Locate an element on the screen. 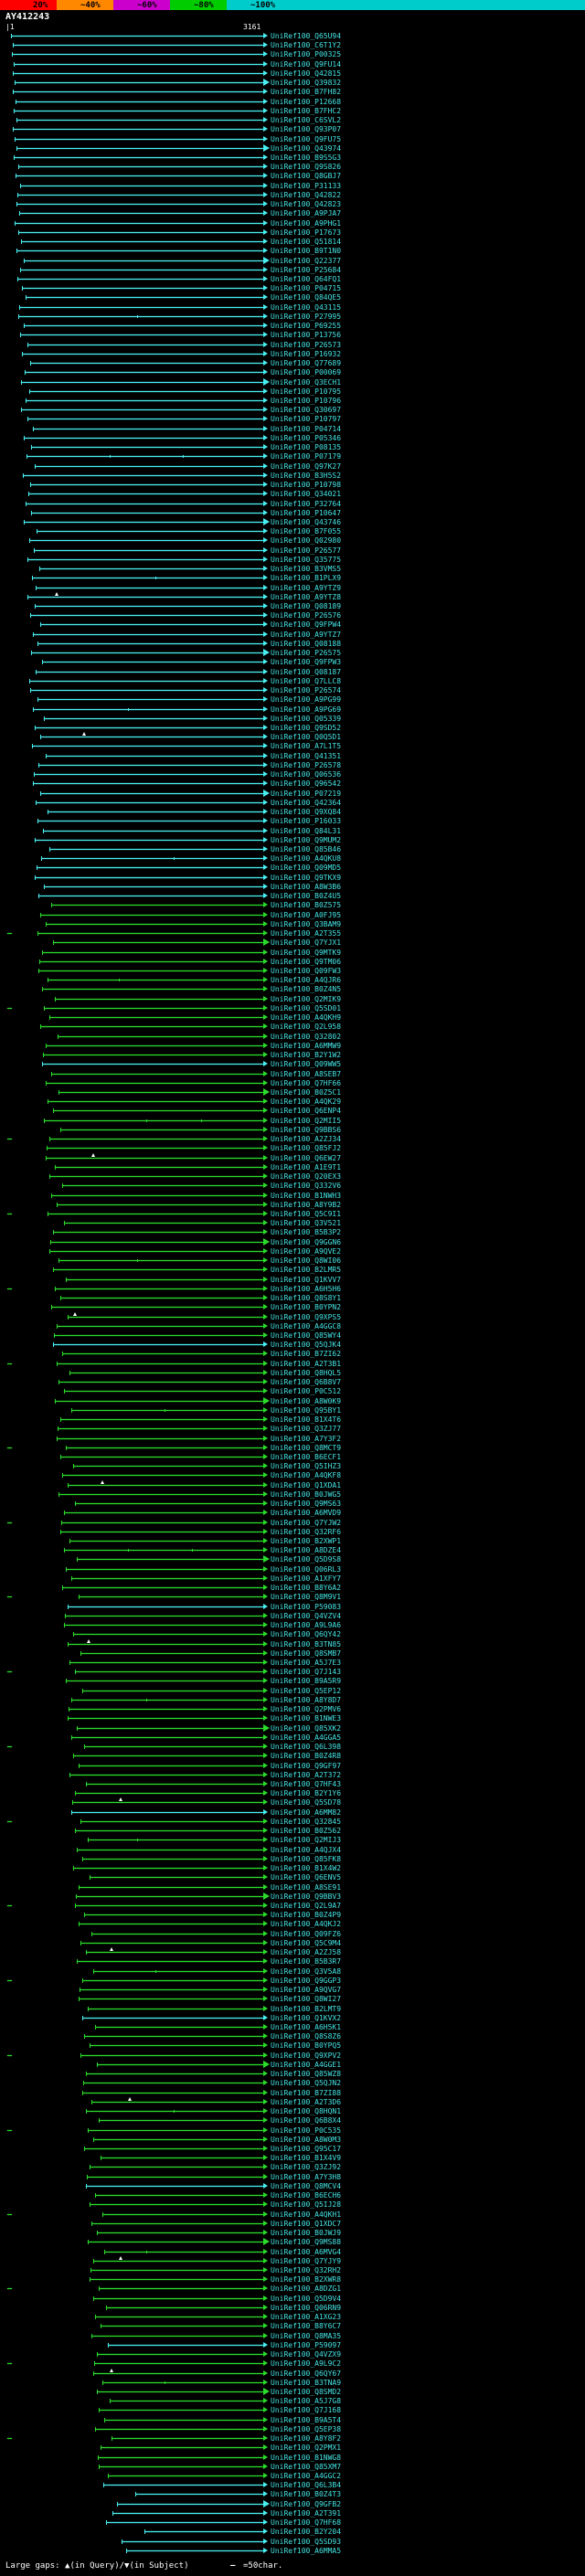 The image size is (585, 2576). hit-row: UniRef100_Q7J168 is located at coordinates (293, 2409).